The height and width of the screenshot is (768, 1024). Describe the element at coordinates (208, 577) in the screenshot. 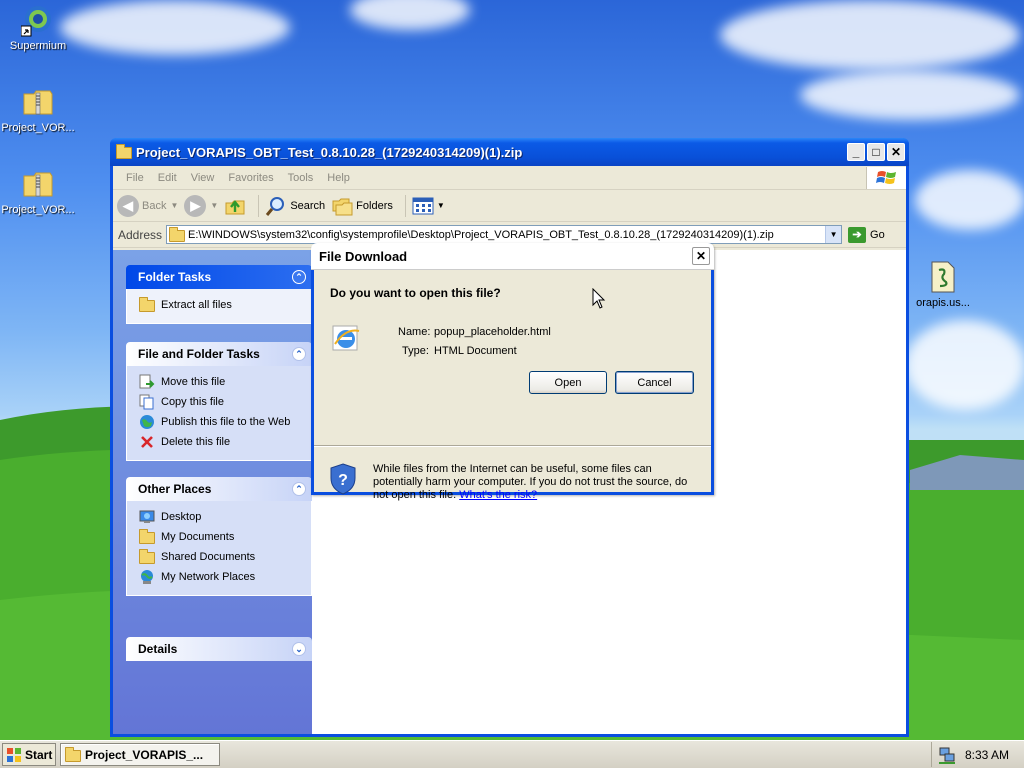

I see `place-label: My Network Places` at that location.